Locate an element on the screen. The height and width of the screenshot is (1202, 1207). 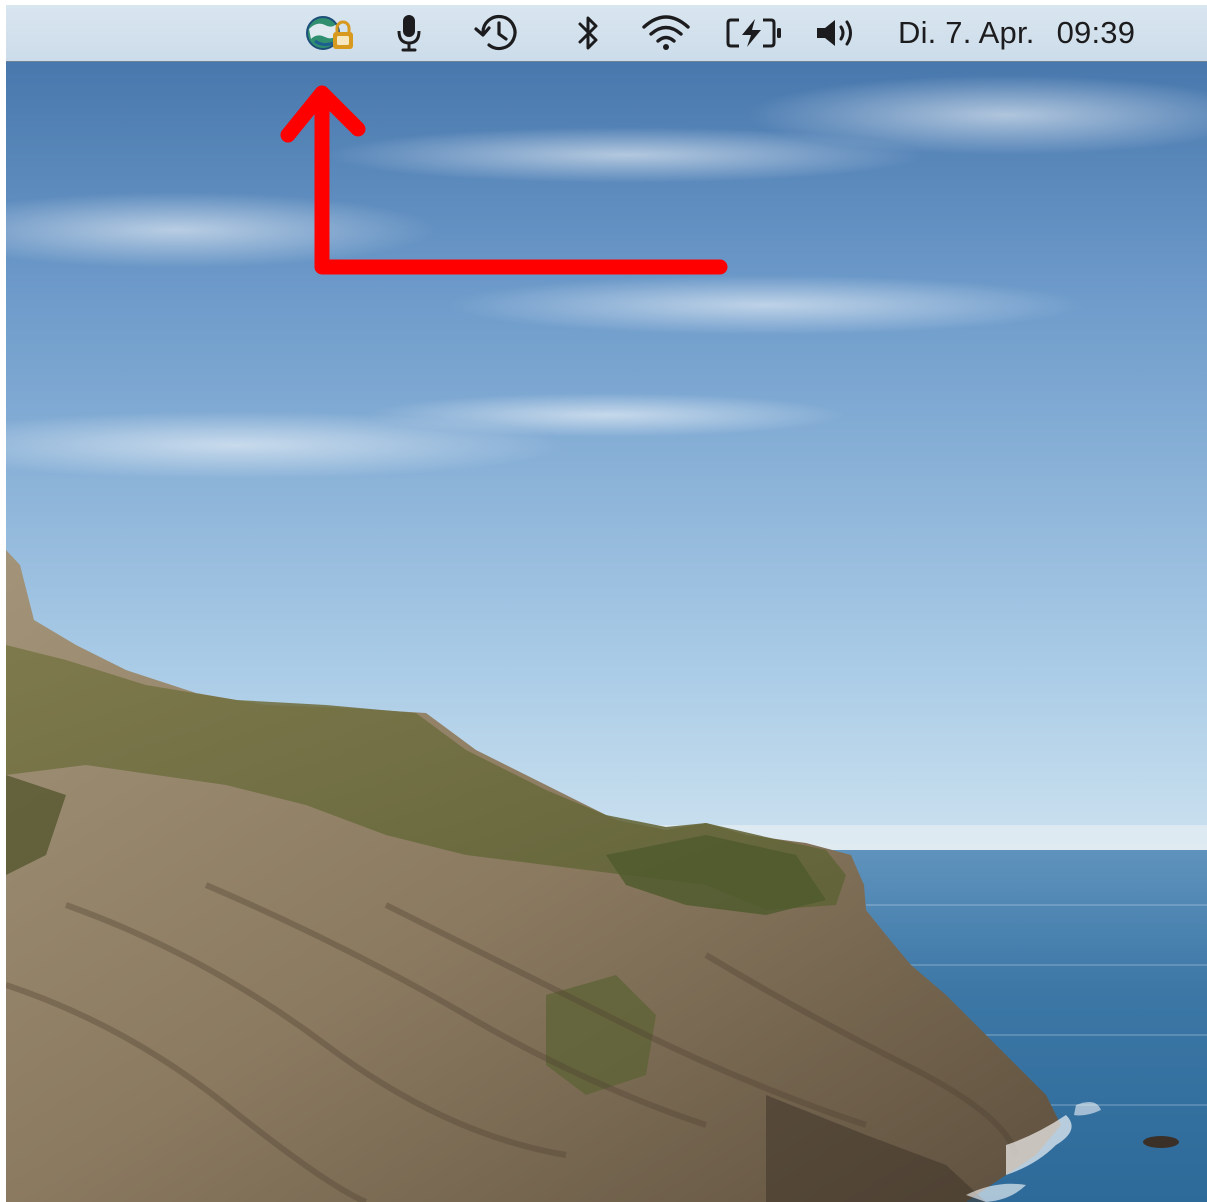
microphone-icon is located at coordinates (409, 33).